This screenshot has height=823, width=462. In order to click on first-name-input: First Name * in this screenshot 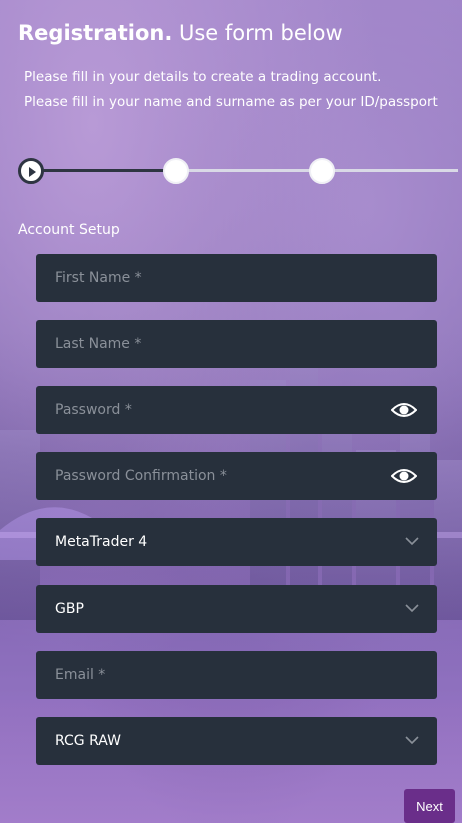, I will do `click(236, 278)`.